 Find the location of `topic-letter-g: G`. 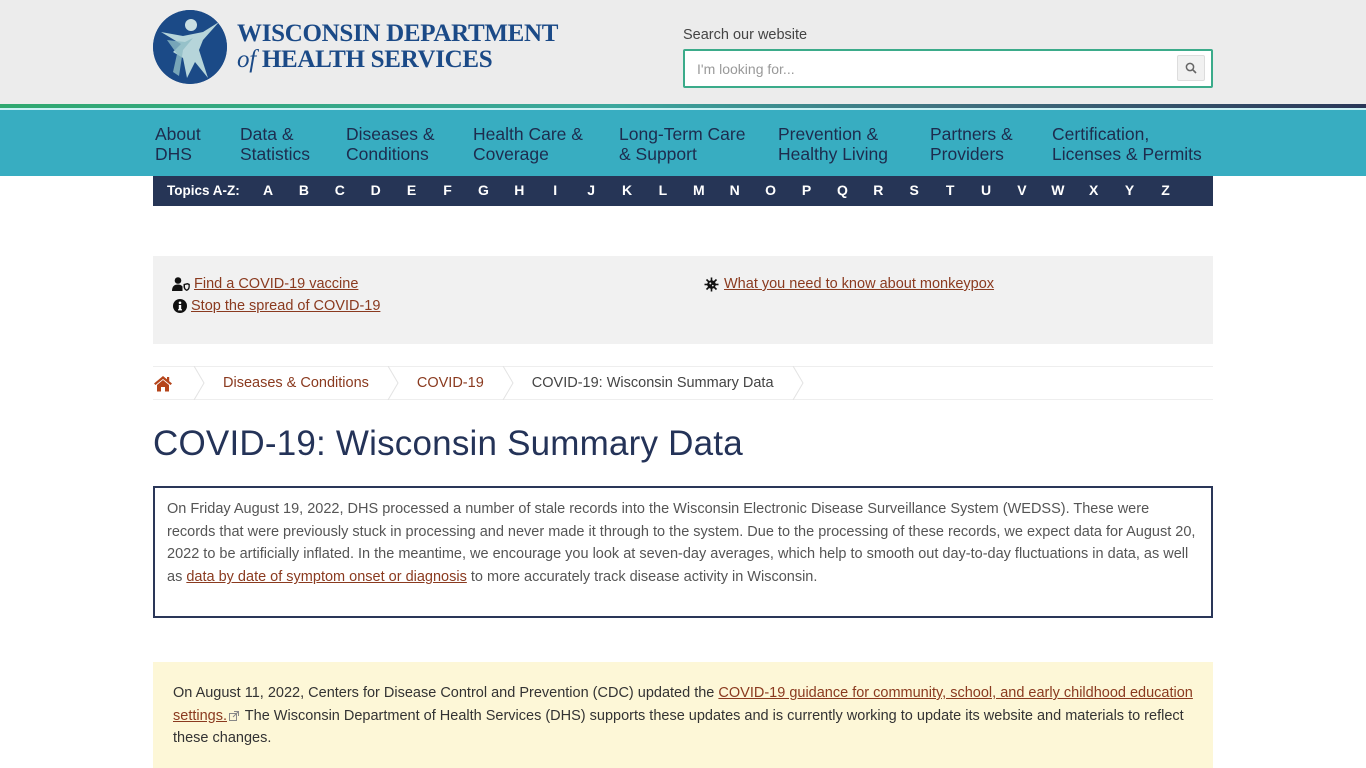

topic-letter-g: G is located at coordinates (483, 190).